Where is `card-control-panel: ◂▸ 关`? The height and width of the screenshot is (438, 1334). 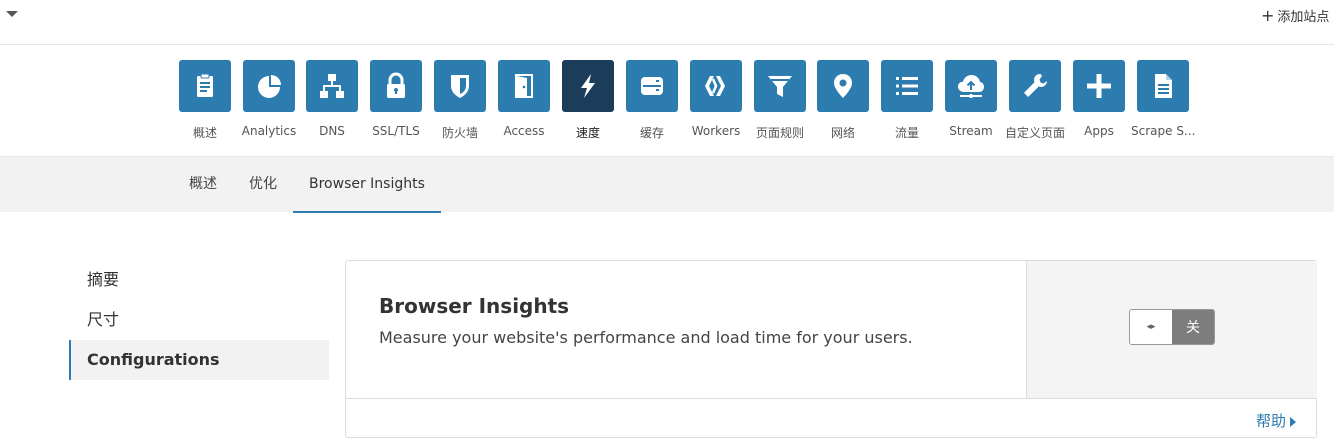
card-control-panel: ◂▸ 关 is located at coordinates (1171, 329).